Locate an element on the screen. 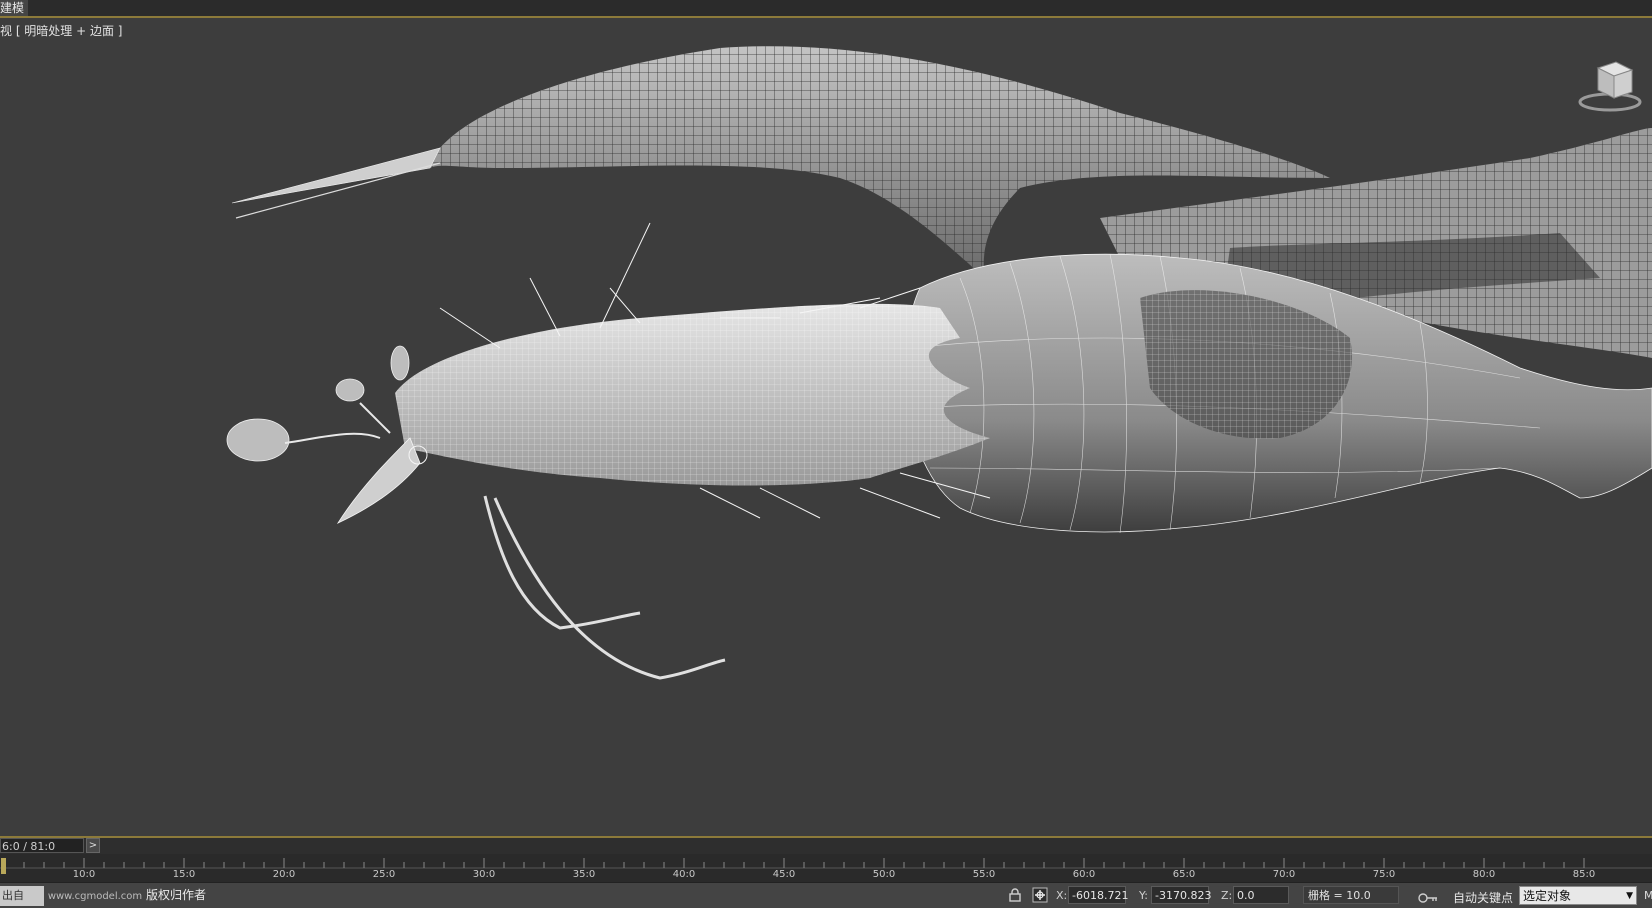 This screenshot has height=908, width=1652. absolute-mode-icon is located at coordinates (1040, 895).